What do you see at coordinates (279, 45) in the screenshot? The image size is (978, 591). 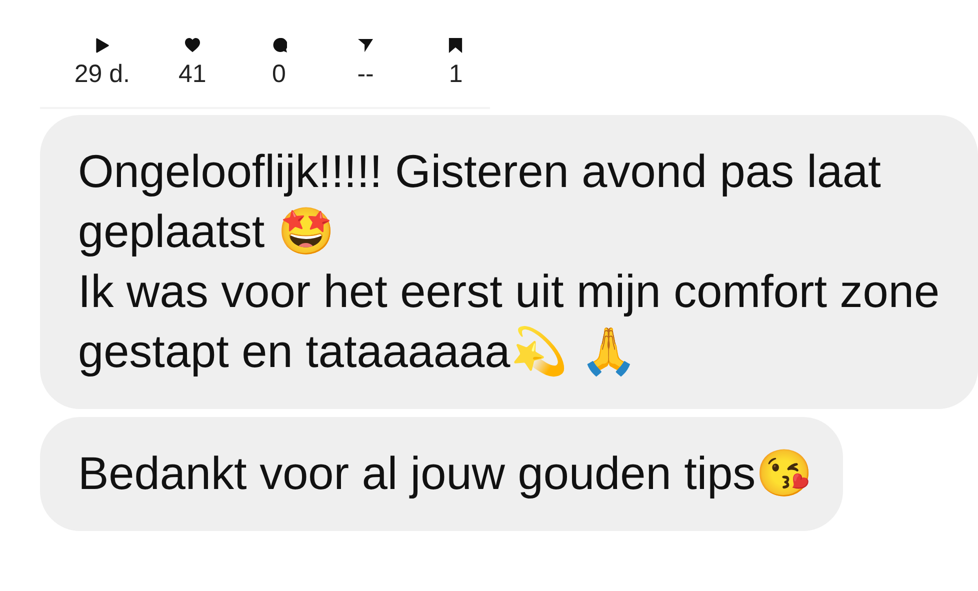 I see `speech-bubble-icon` at bounding box center [279, 45].